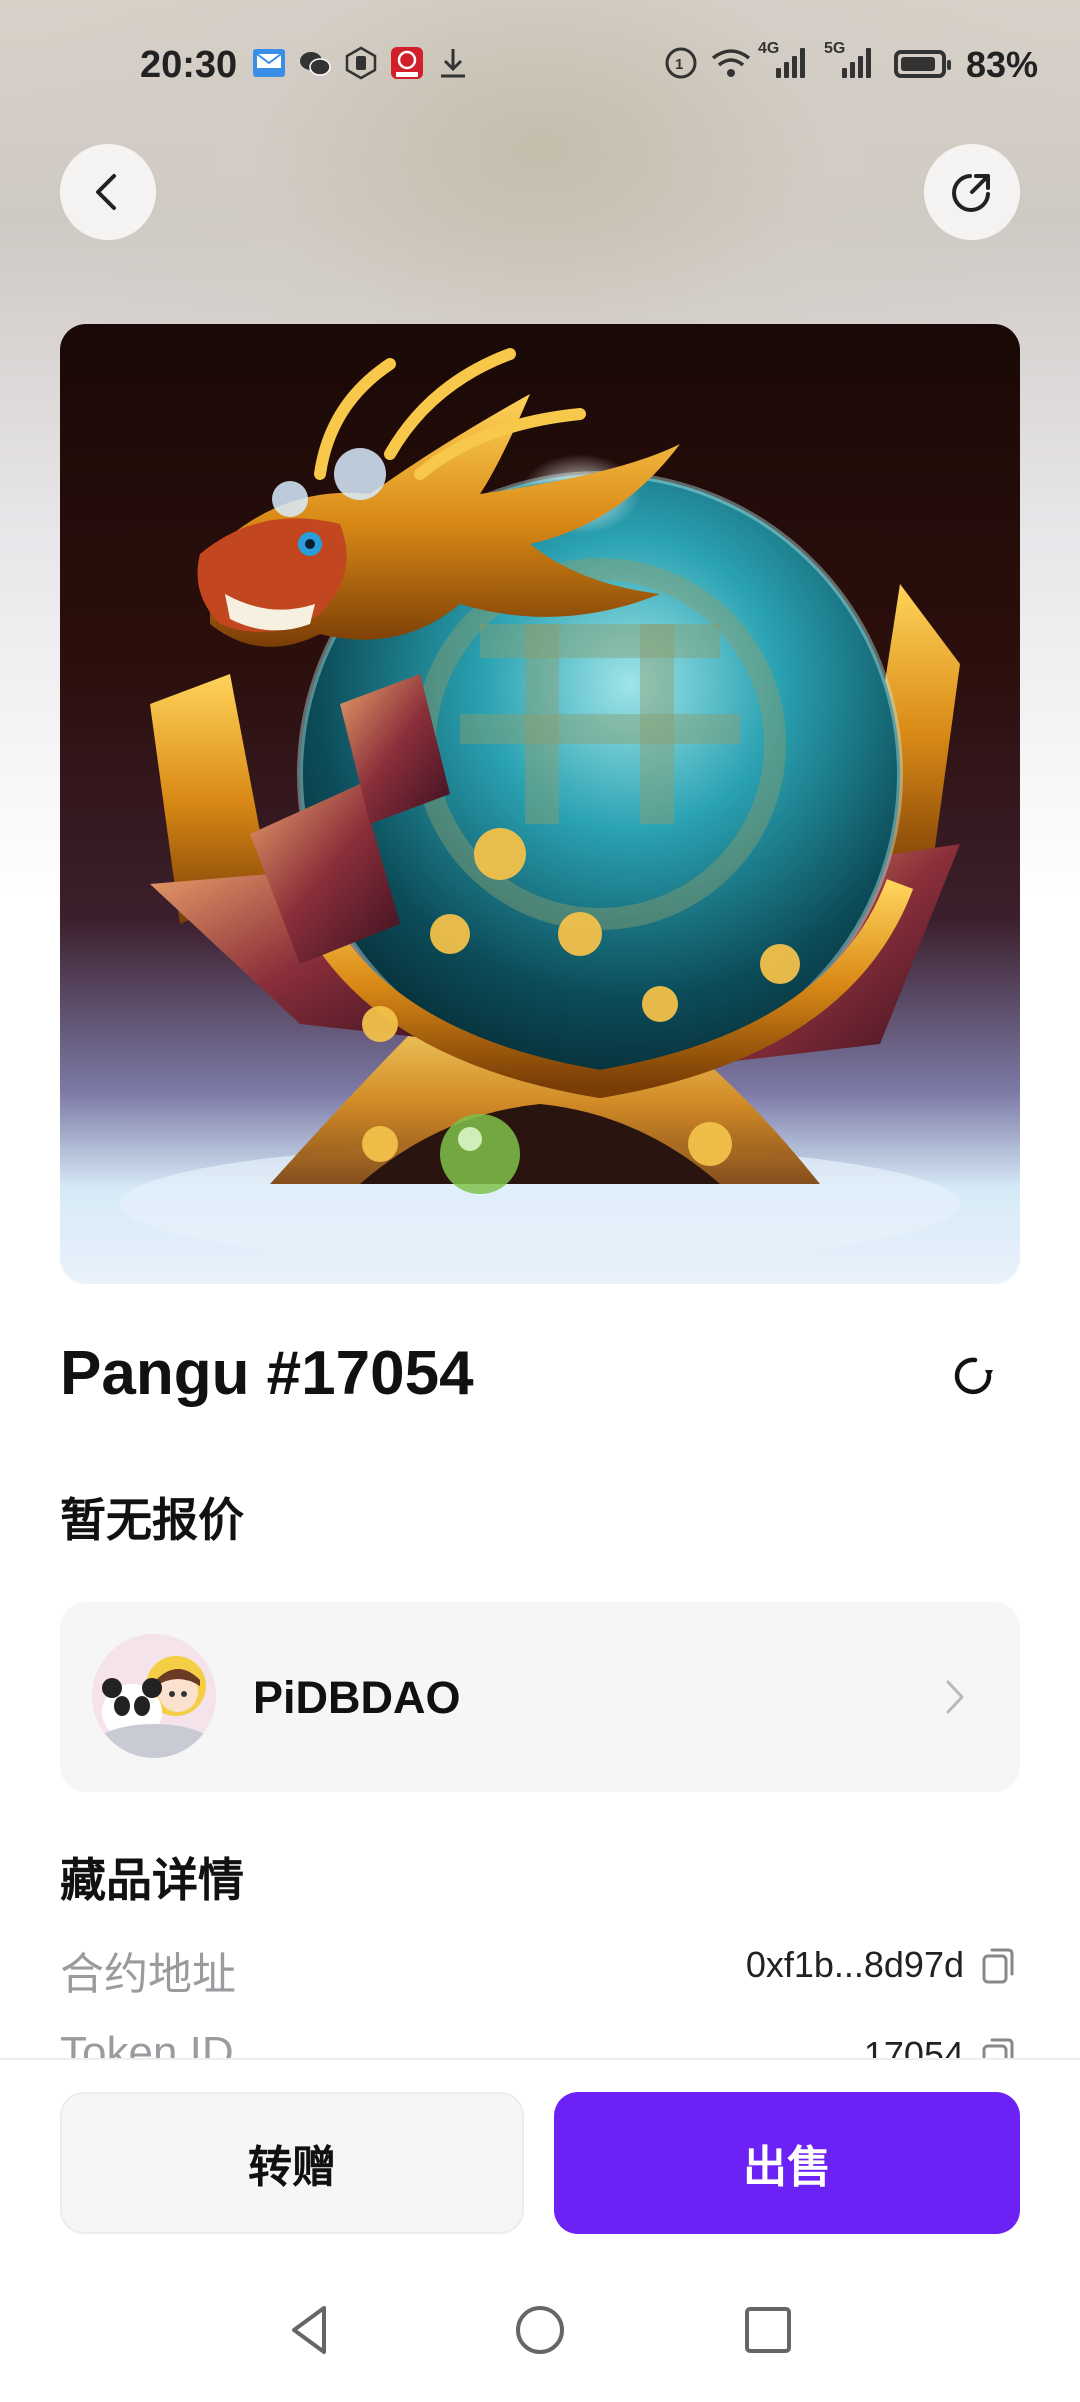 The width and height of the screenshot is (1080, 2402). I want to click on sell-button: 出售, so click(787, 2163).